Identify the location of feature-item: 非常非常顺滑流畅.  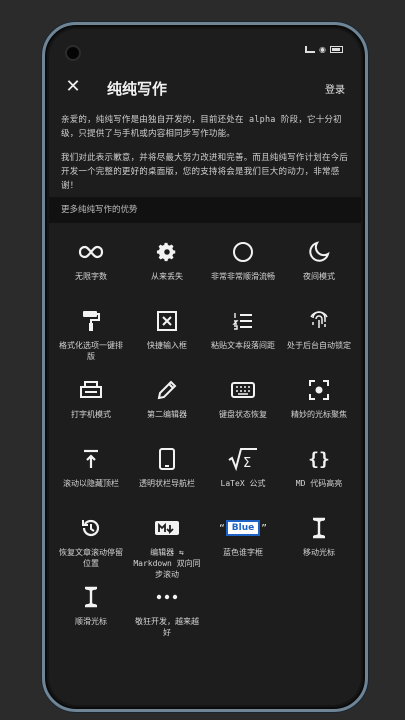
(243, 271).